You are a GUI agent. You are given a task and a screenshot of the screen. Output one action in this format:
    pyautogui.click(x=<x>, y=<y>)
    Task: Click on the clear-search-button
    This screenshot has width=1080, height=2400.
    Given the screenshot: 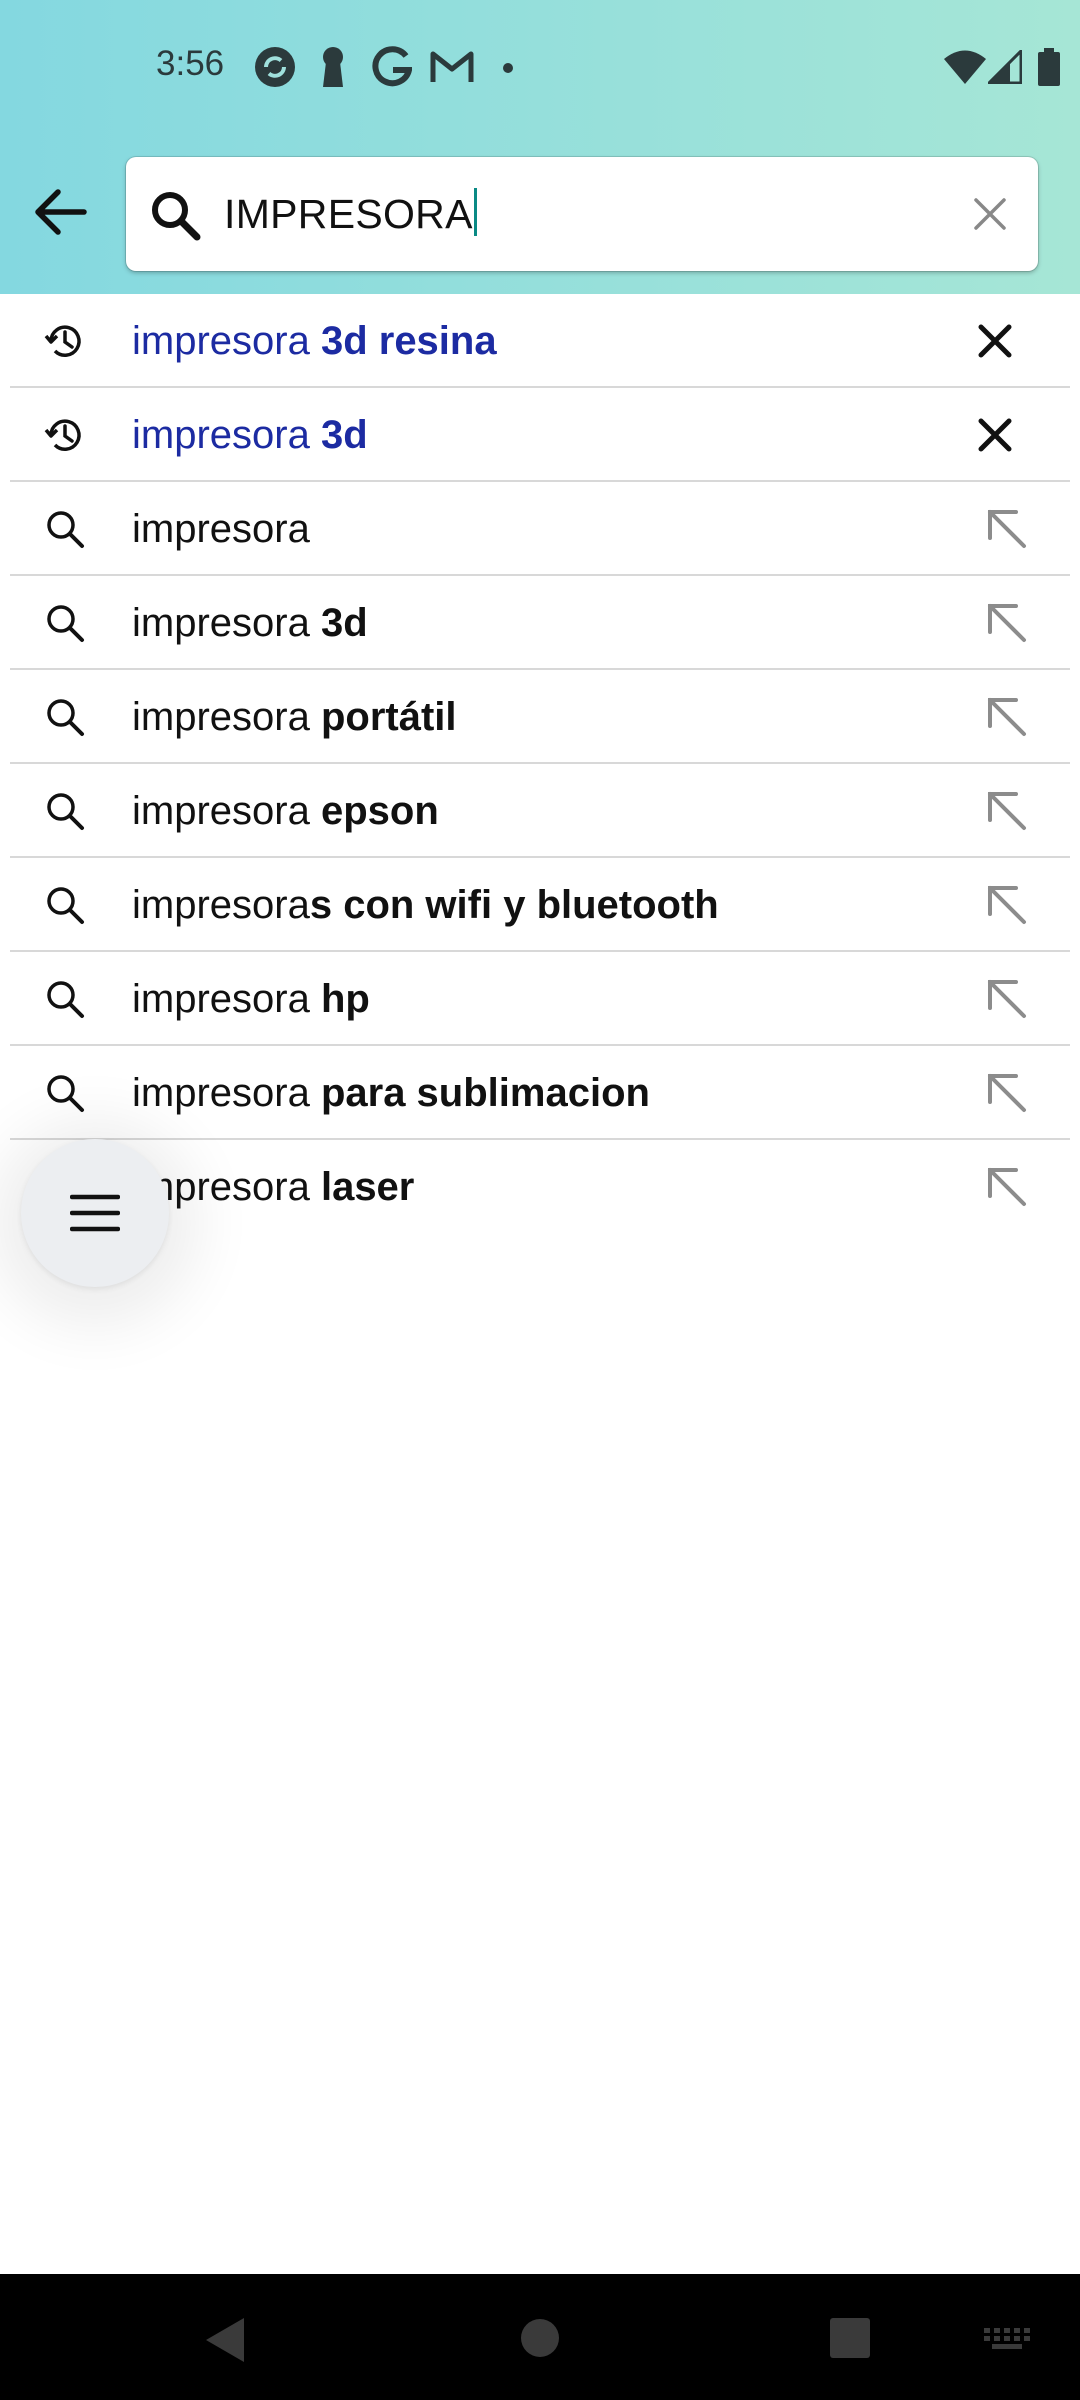 What is the action you would take?
    pyautogui.click(x=990, y=214)
    